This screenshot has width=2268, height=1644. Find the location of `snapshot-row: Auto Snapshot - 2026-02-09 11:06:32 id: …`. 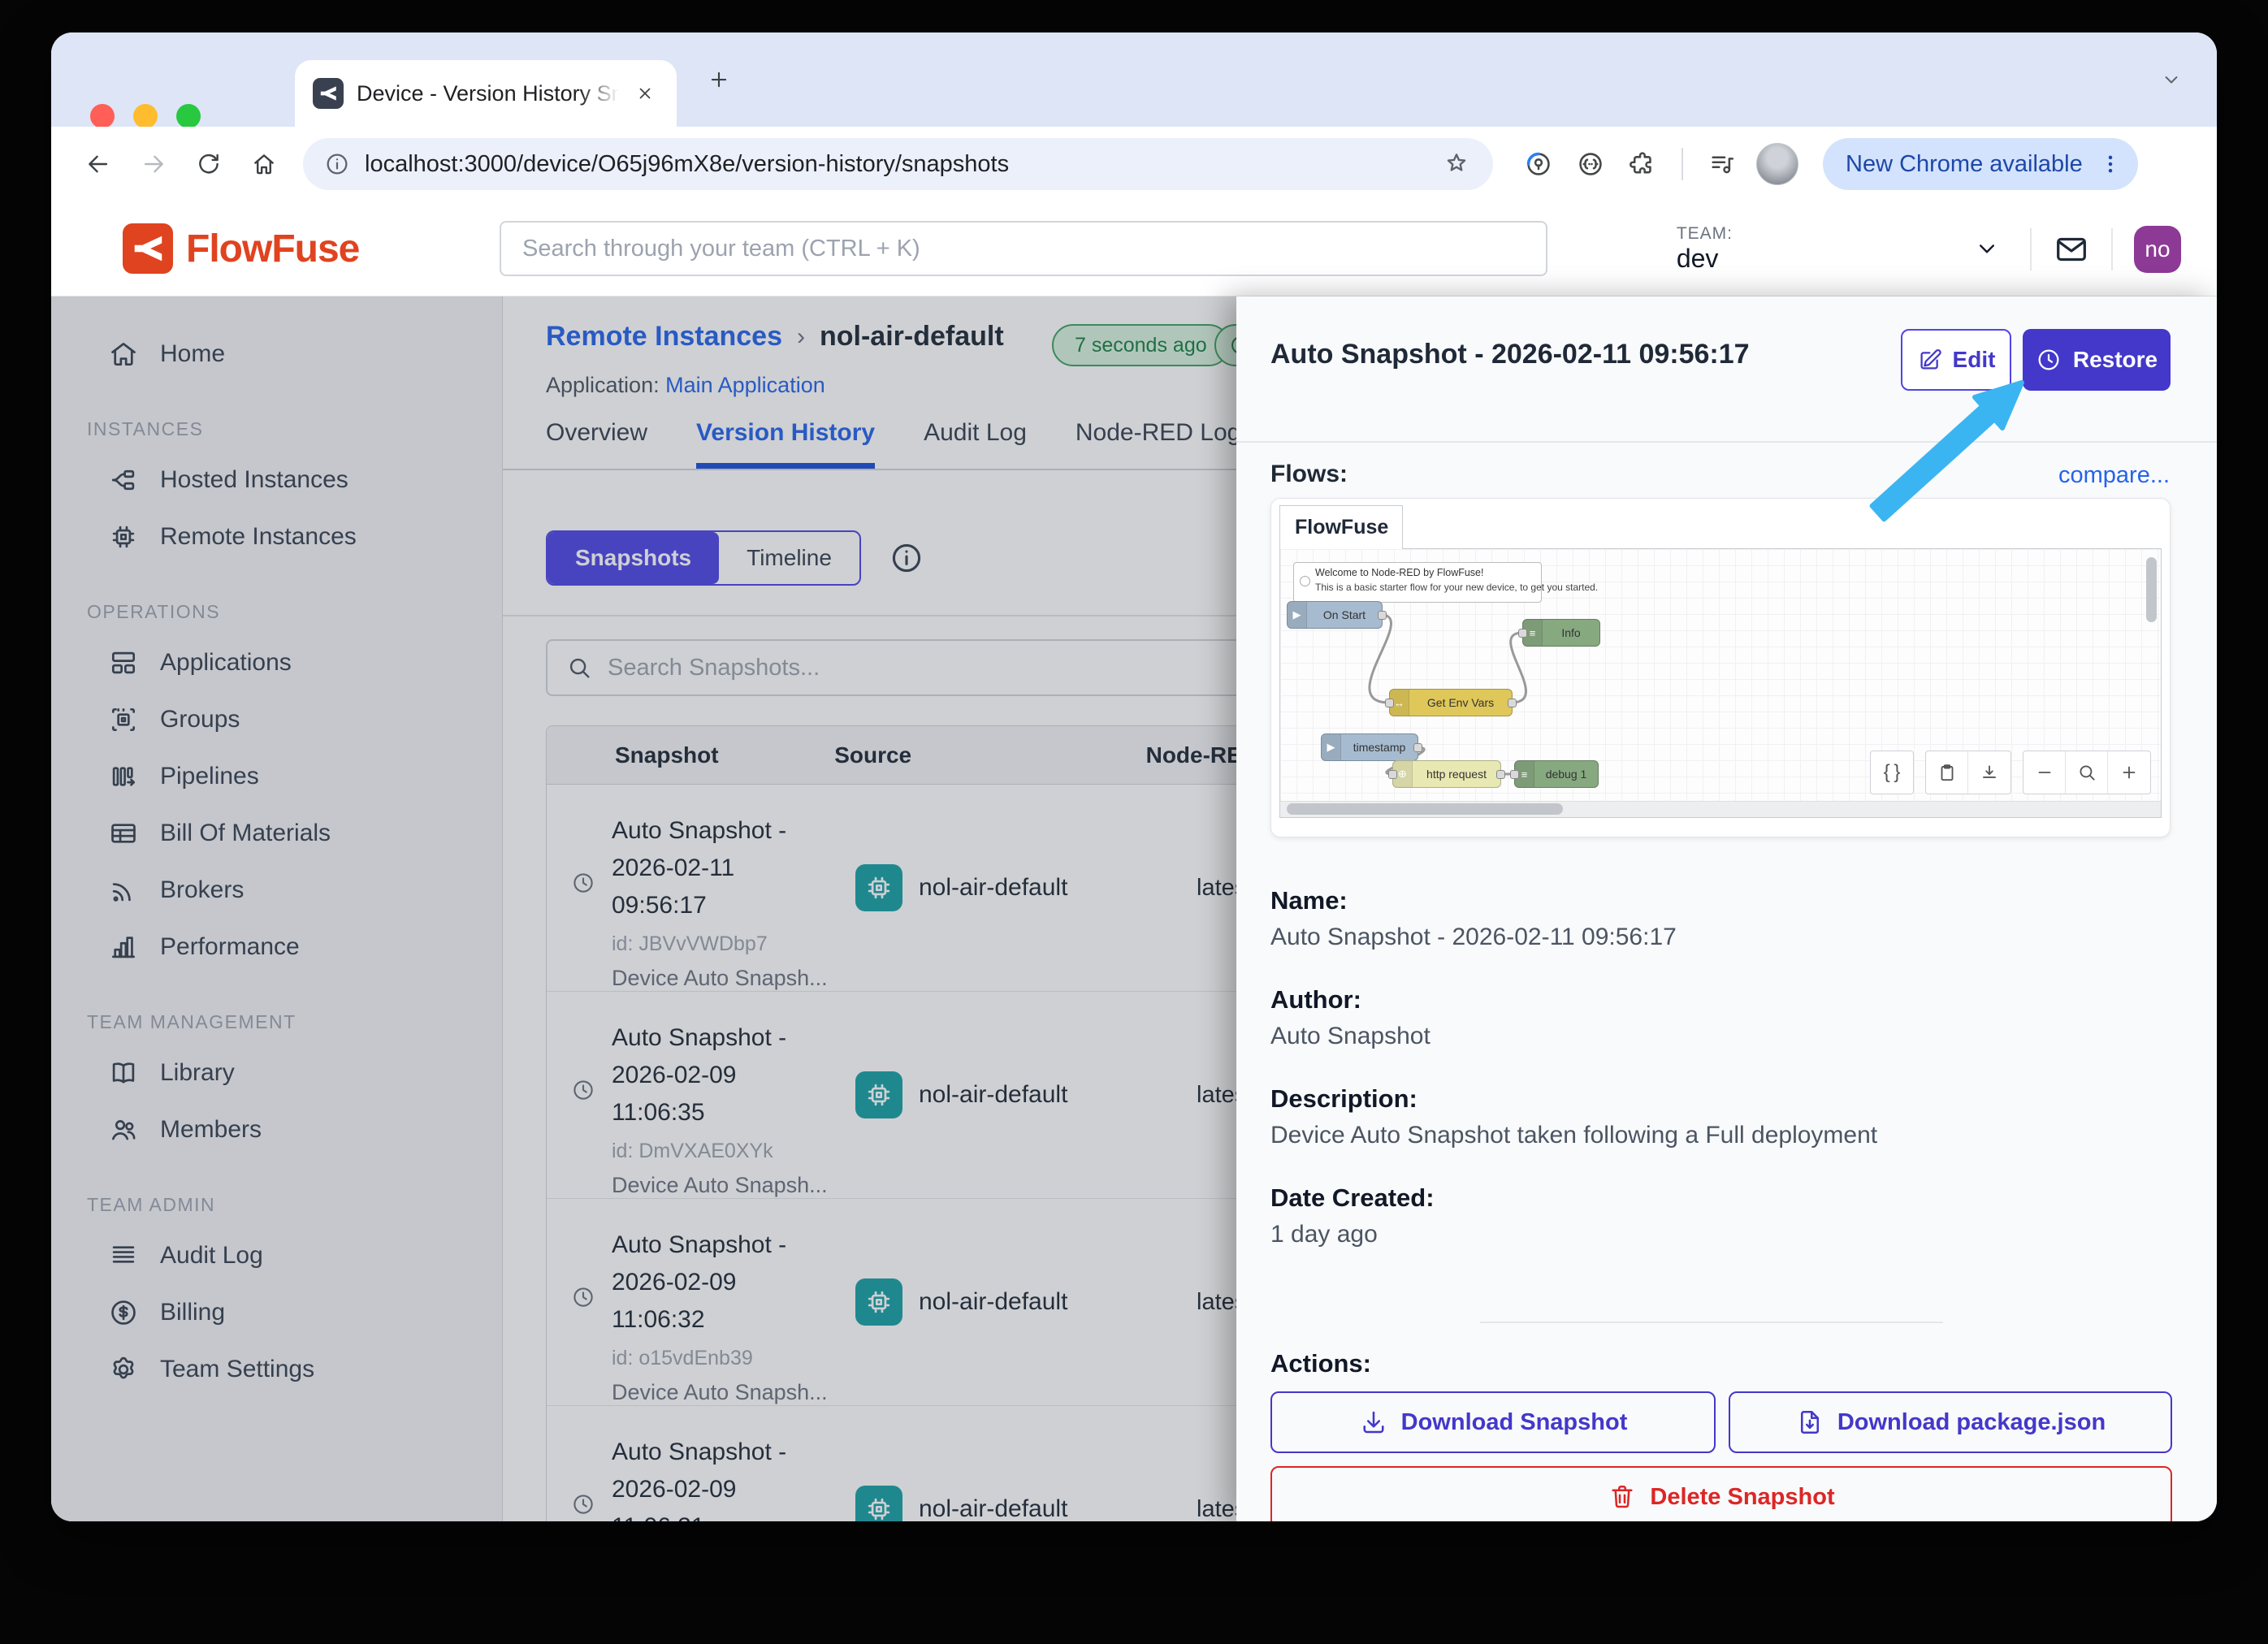

snapshot-row: Auto Snapshot - 2026-02-09 11:06:32 id: … is located at coordinates (947, 1302).